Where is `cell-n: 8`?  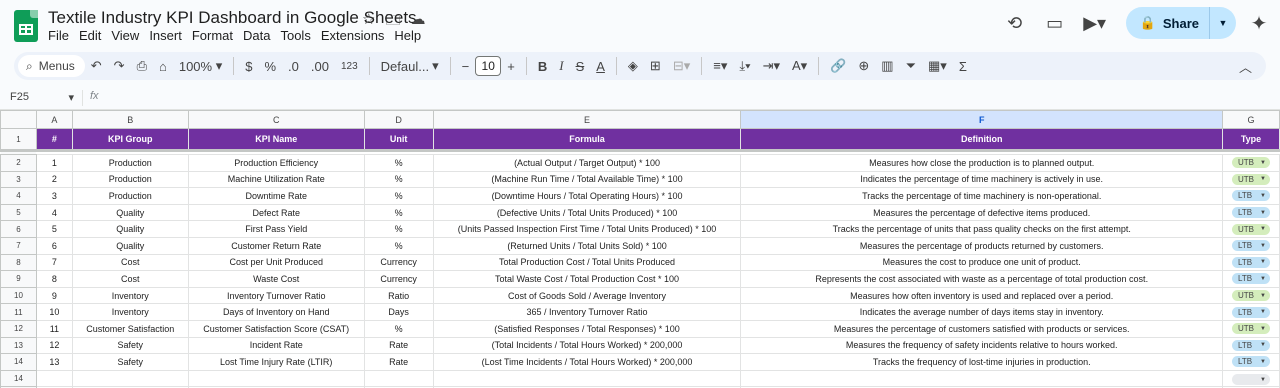
cell-n: 8 is located at coordinates (54, 279).